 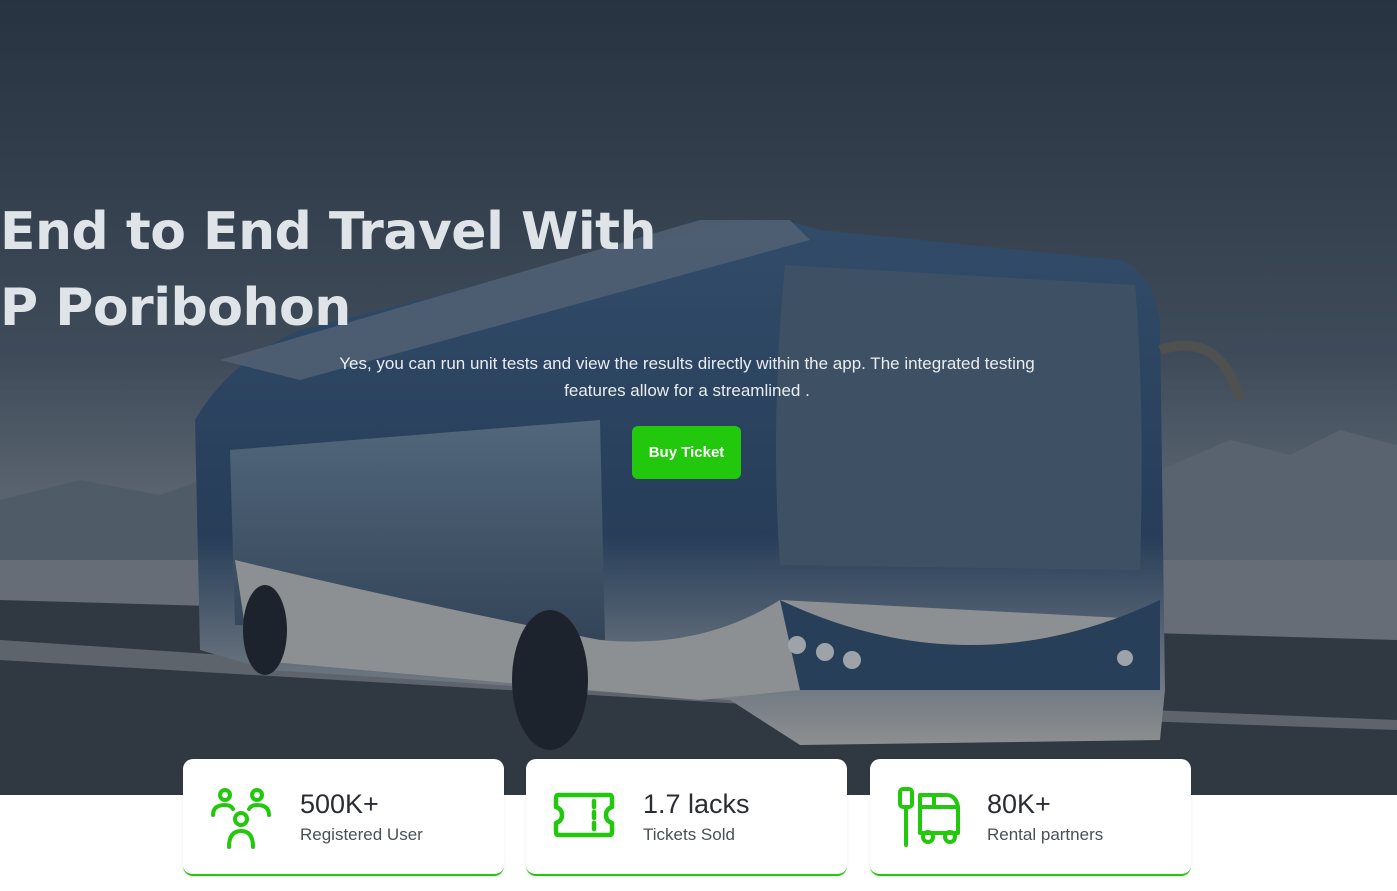 I want to click on stat-value: 500K+, so click(x=339, y=804).